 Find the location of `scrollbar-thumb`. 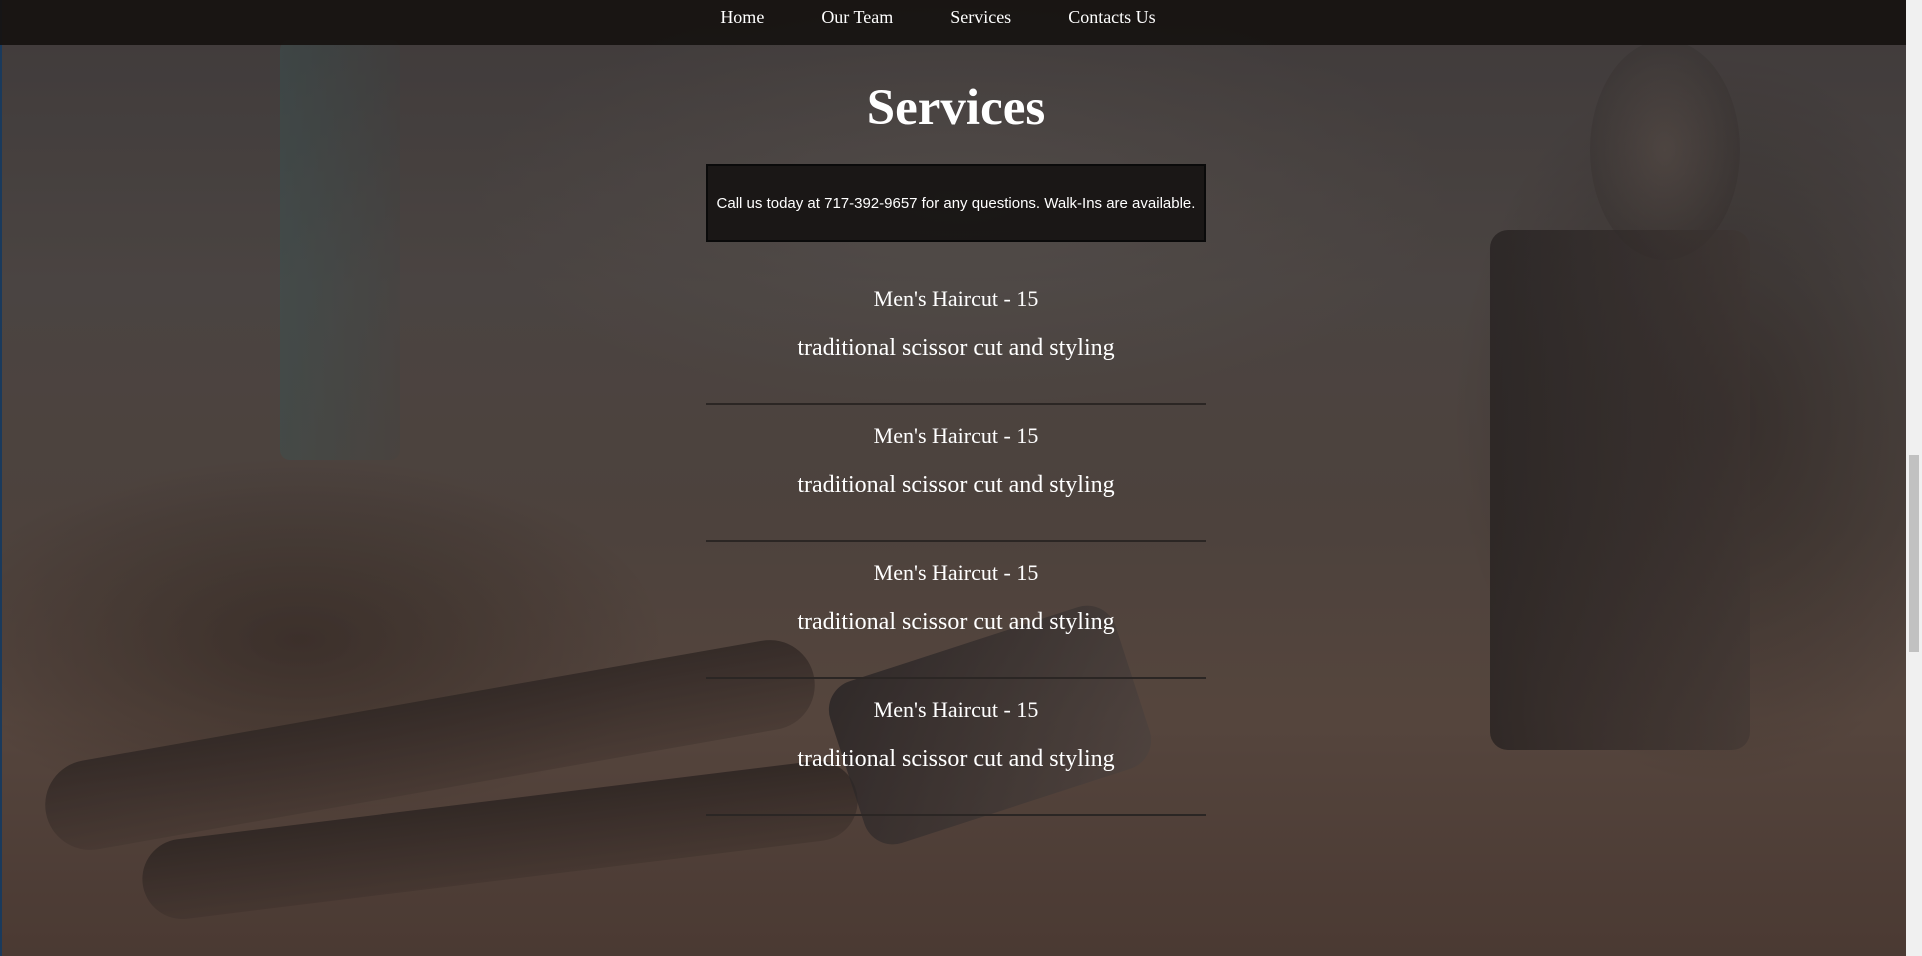

scrollbar-thumb is located at coordinates (1914, 553).